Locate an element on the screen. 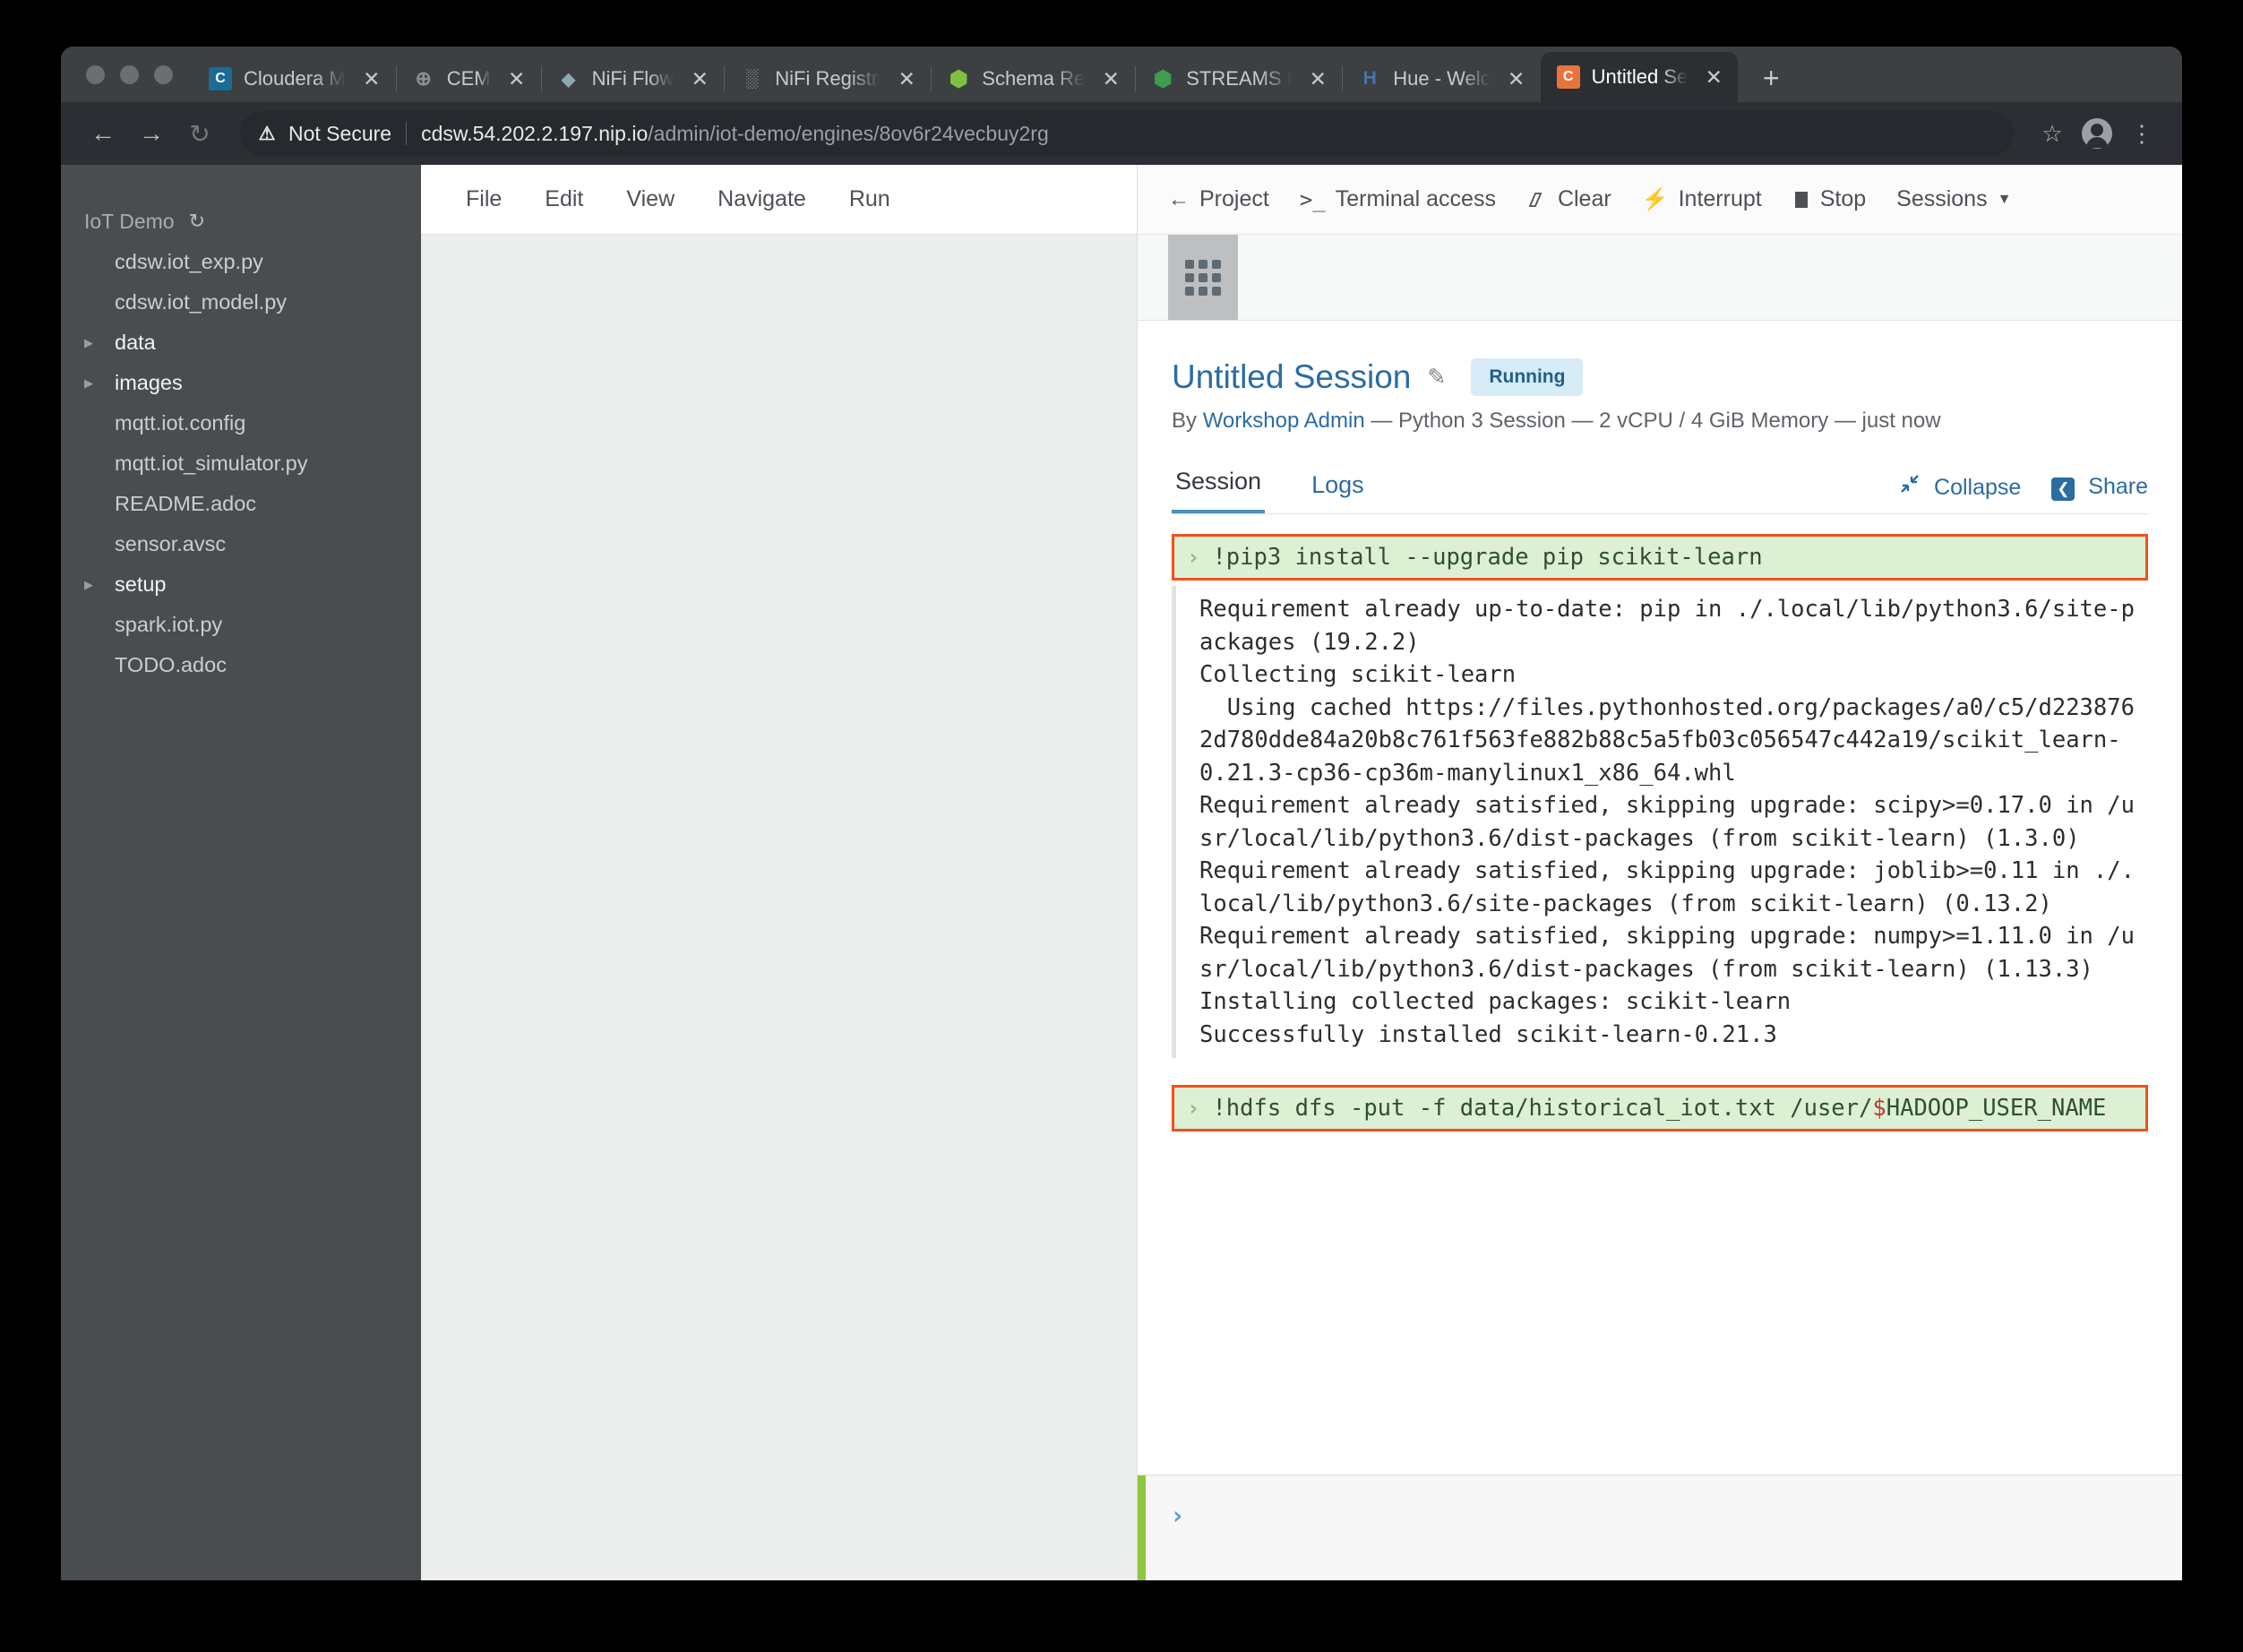  sidebar-item-sensor-avsc: ▶sensor.avsc is located at coordinates (241, 544).